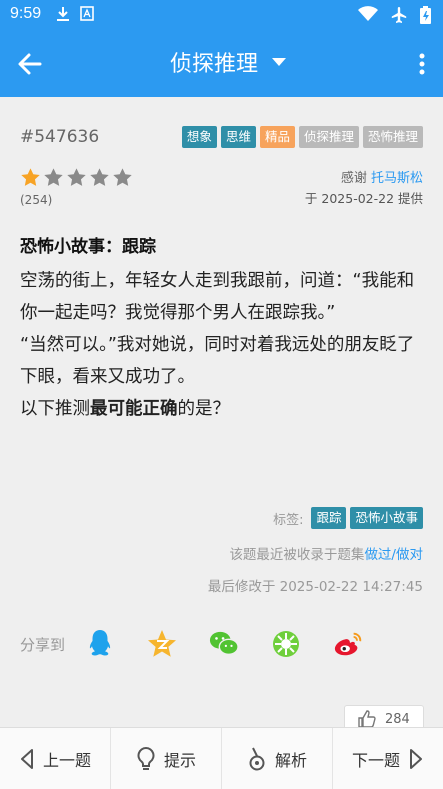 Image resolution: width=443 pixels, height=789 pixels. What do you see at coordinates (87, 13) in the screenshot?
I see `app-notification-icon` at bounding box center [87, 13].